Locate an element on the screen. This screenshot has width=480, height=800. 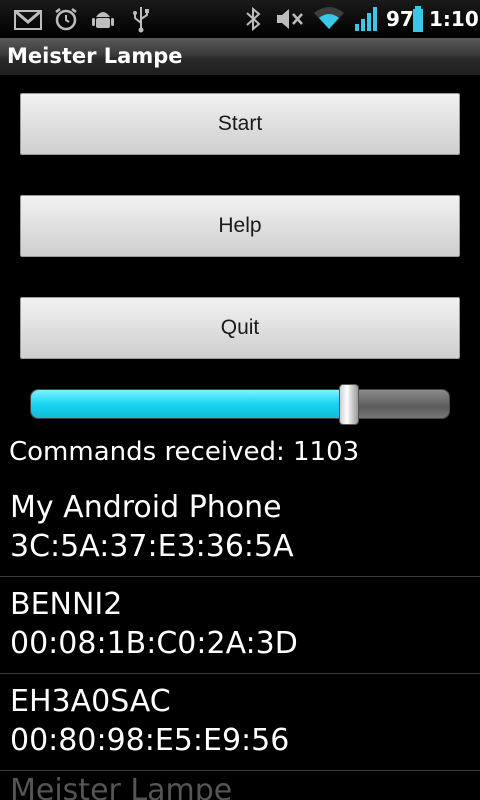
brightness-slider is located at coordinates (240, 404).